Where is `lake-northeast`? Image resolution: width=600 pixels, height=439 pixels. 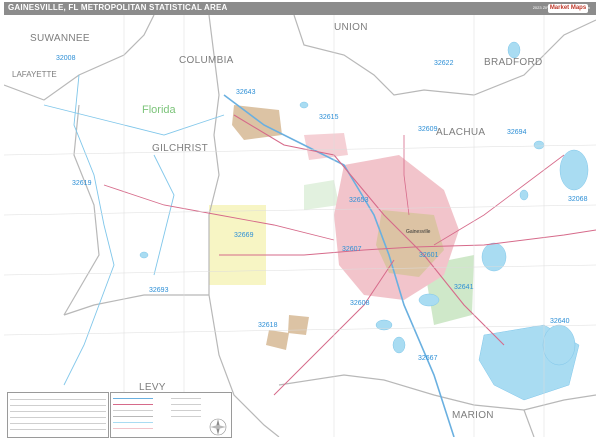 lake-northeast is located at coordinates (514, 50).